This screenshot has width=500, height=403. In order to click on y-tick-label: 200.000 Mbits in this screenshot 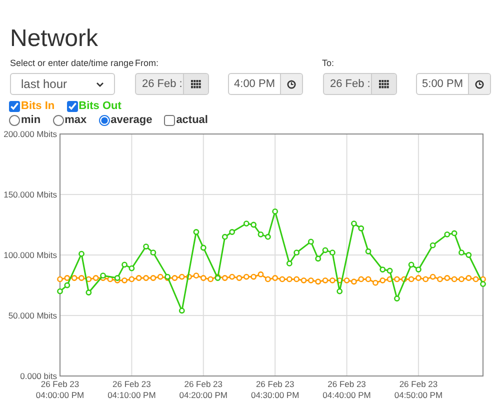, I will do `click(30, 134)`.